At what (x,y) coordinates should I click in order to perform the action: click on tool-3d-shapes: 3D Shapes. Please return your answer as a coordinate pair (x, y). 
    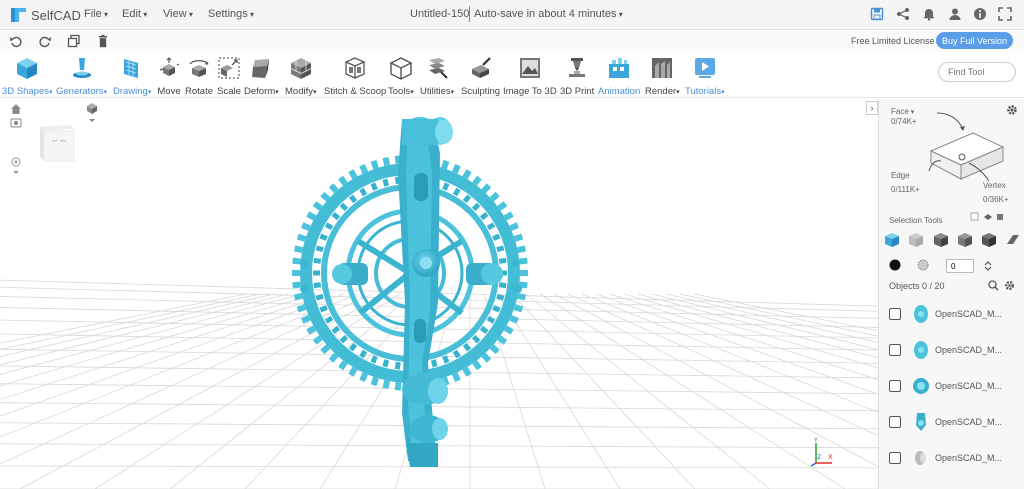
    Looking at the image, I should click on (27, 76).